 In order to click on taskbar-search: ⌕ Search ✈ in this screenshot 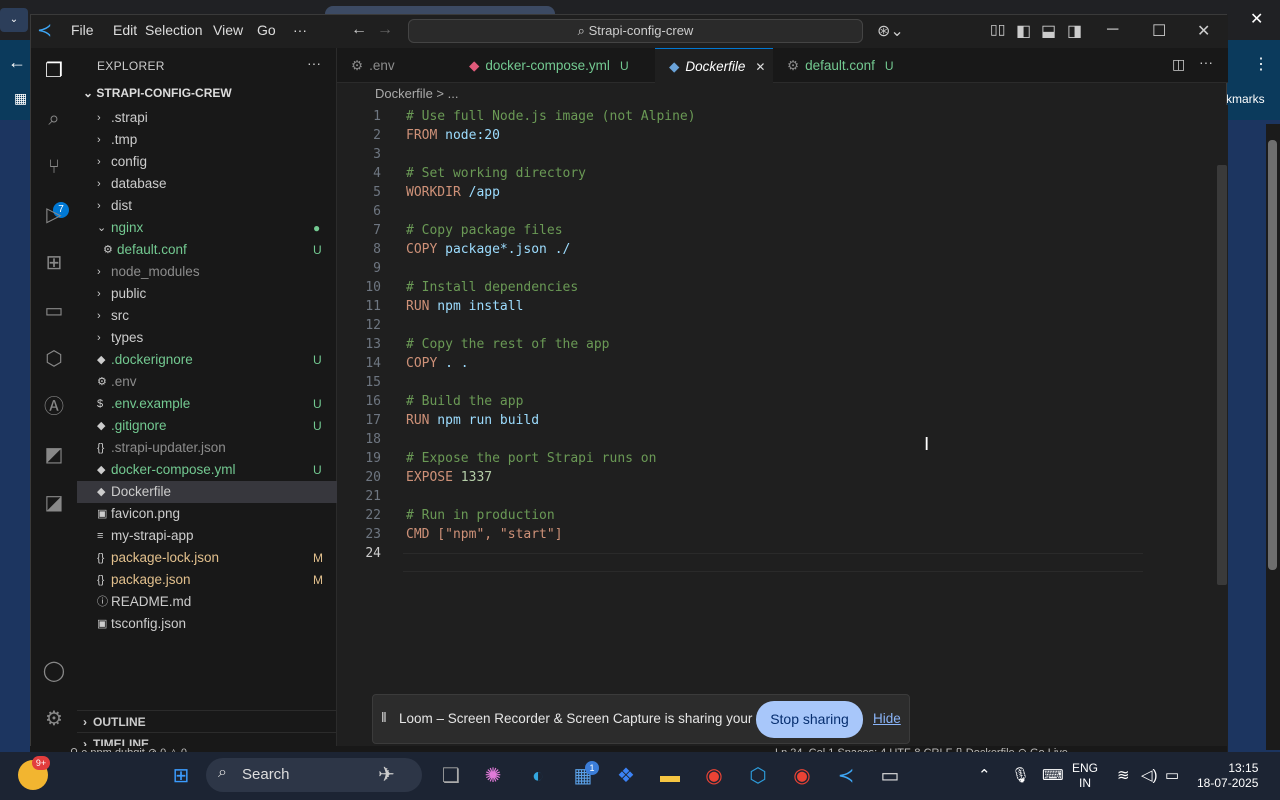, I will do `click(314, 775)`.